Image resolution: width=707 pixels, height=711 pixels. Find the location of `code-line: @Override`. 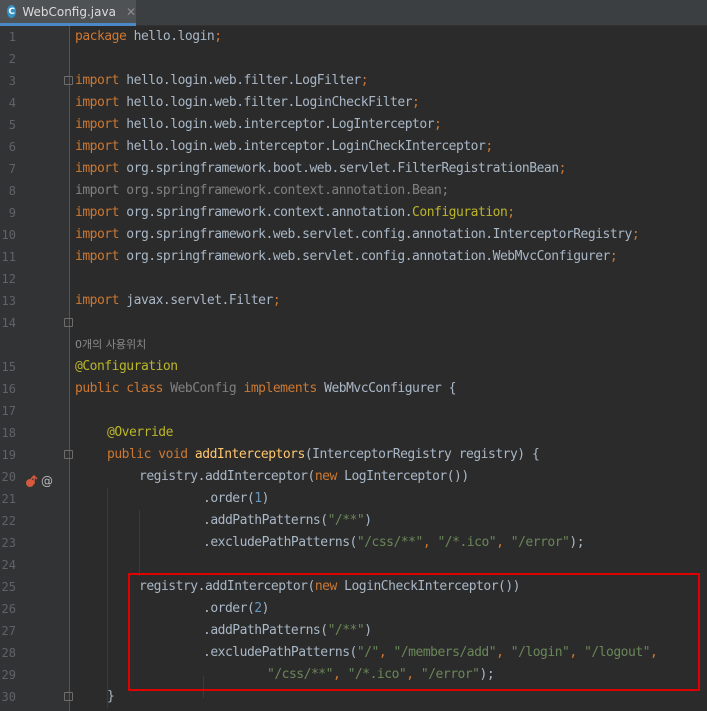

code-line: @Override is located at coordinates (140, 432).